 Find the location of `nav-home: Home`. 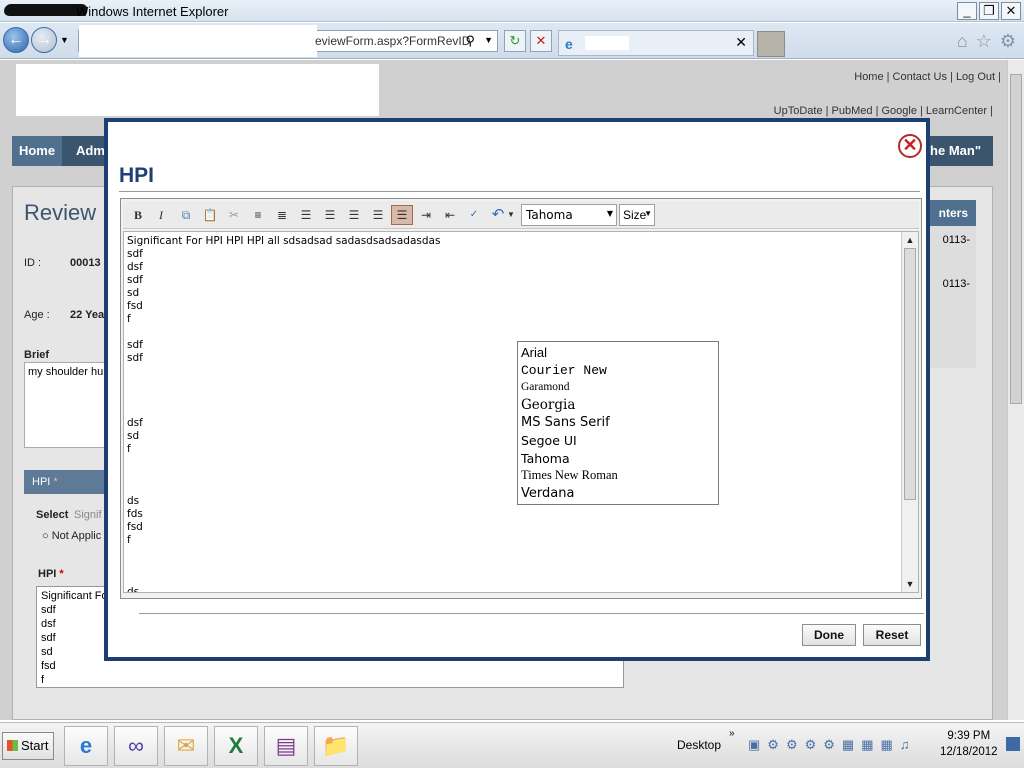

nav-home: Home is located at coordinates (37, 151).